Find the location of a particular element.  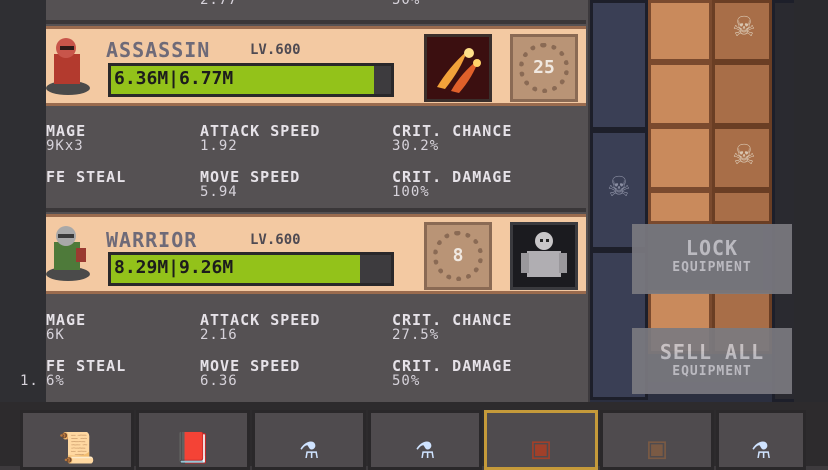

life-steal-label: FE STEAL is located at coordinates (86, 177).